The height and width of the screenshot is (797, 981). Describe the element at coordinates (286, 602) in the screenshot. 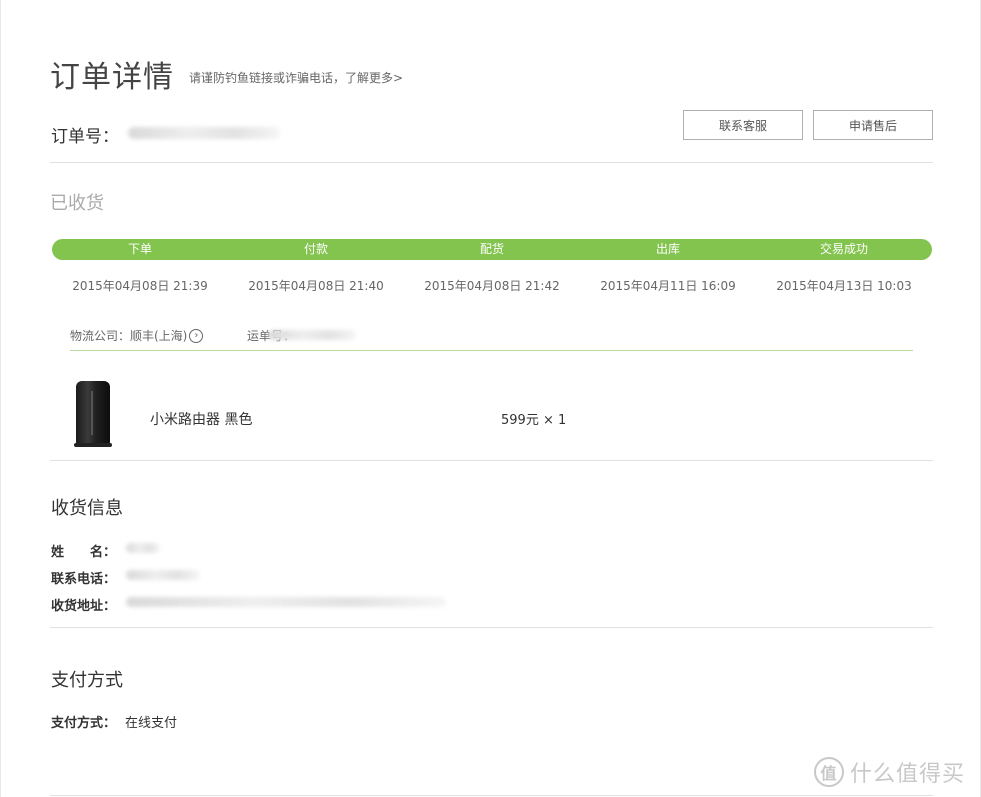

I see `recipient-address-redacted` at that location.